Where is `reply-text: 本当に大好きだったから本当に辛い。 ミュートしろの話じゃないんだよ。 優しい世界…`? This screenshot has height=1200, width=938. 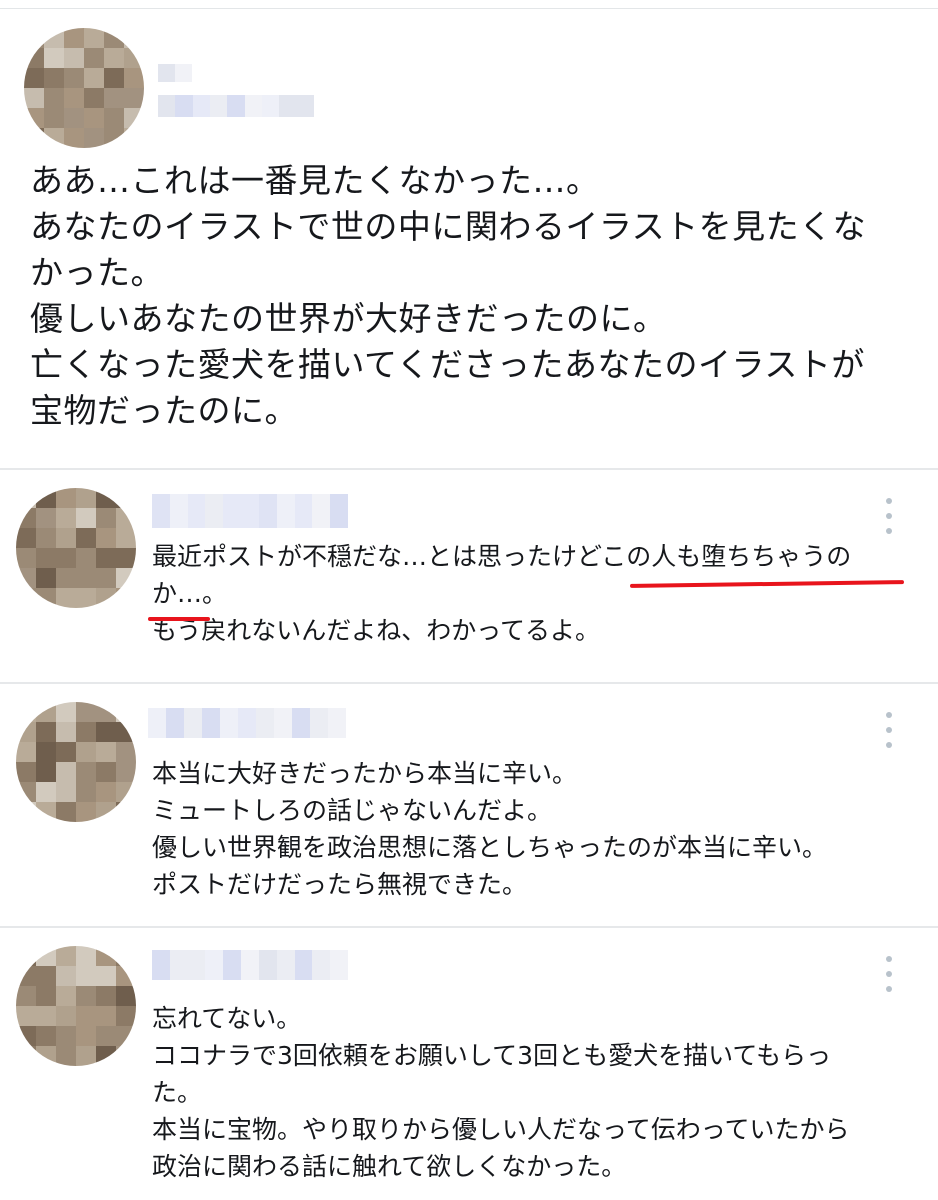 reply-text: 本当に大好きだったから本当に辛い。 ミュートしろの話じゃないんだよ。 優しい世界… is located at coordinates (490, 829).